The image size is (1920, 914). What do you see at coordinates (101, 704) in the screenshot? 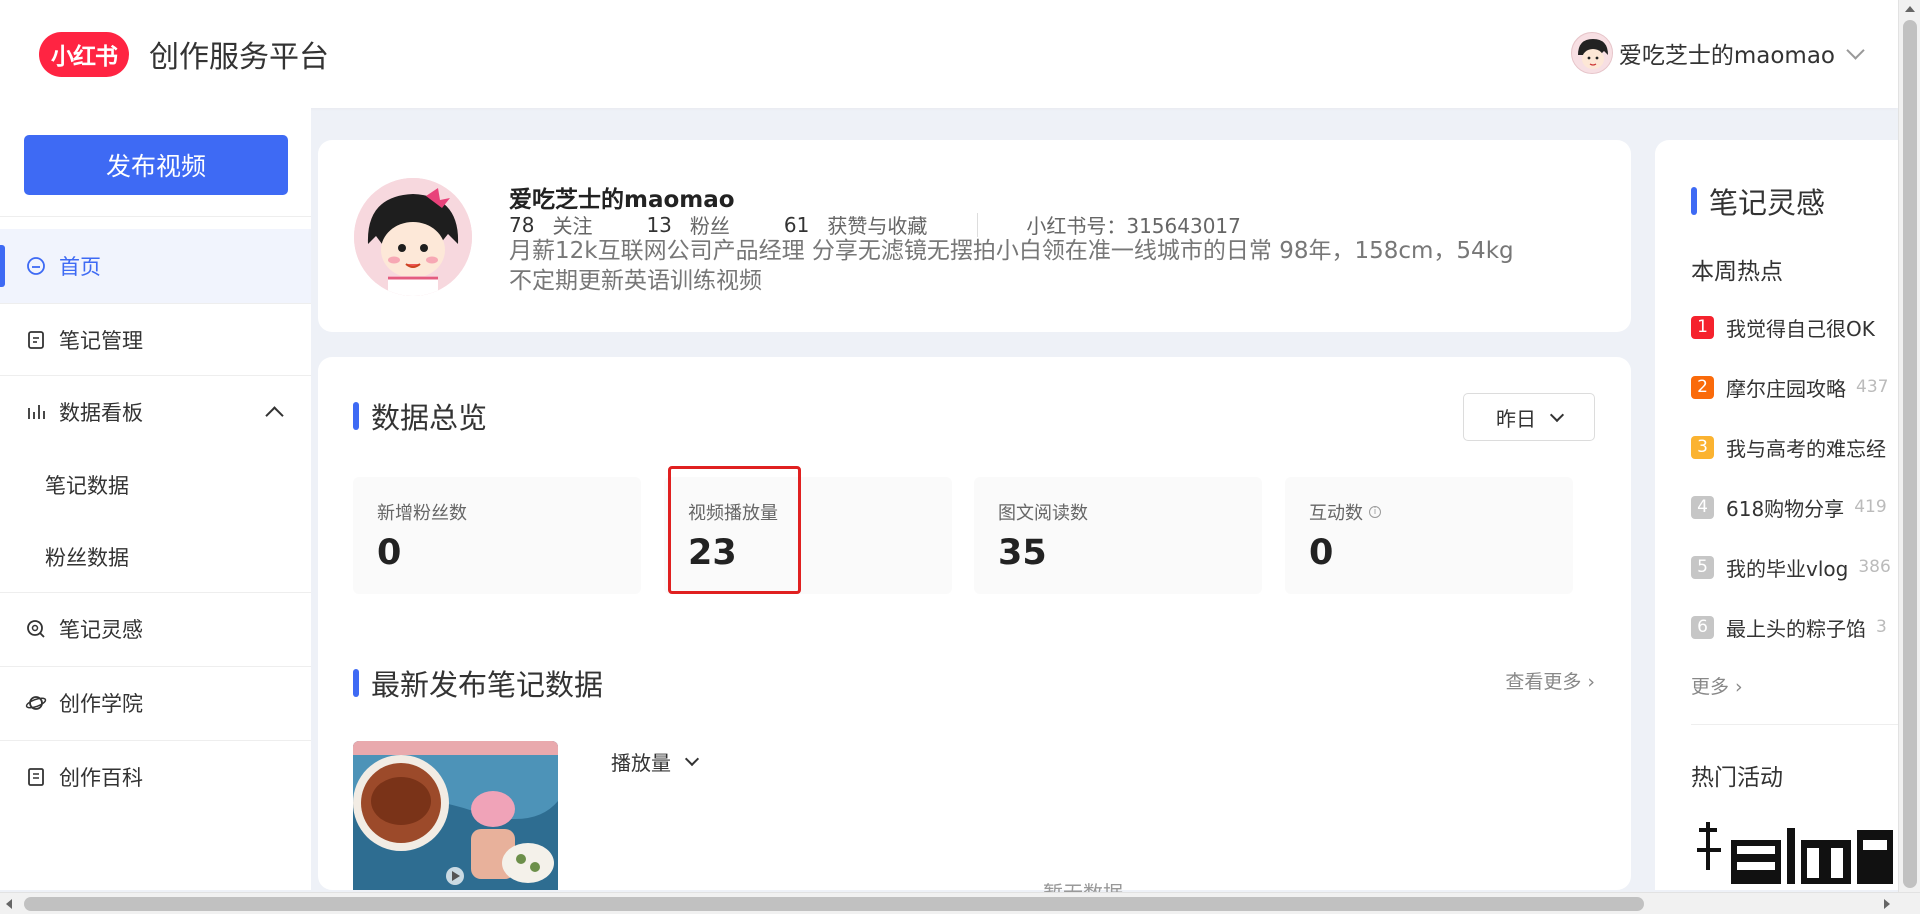
I see `sidebar-item-label: 创作学院` at bounding box center [101, 704].